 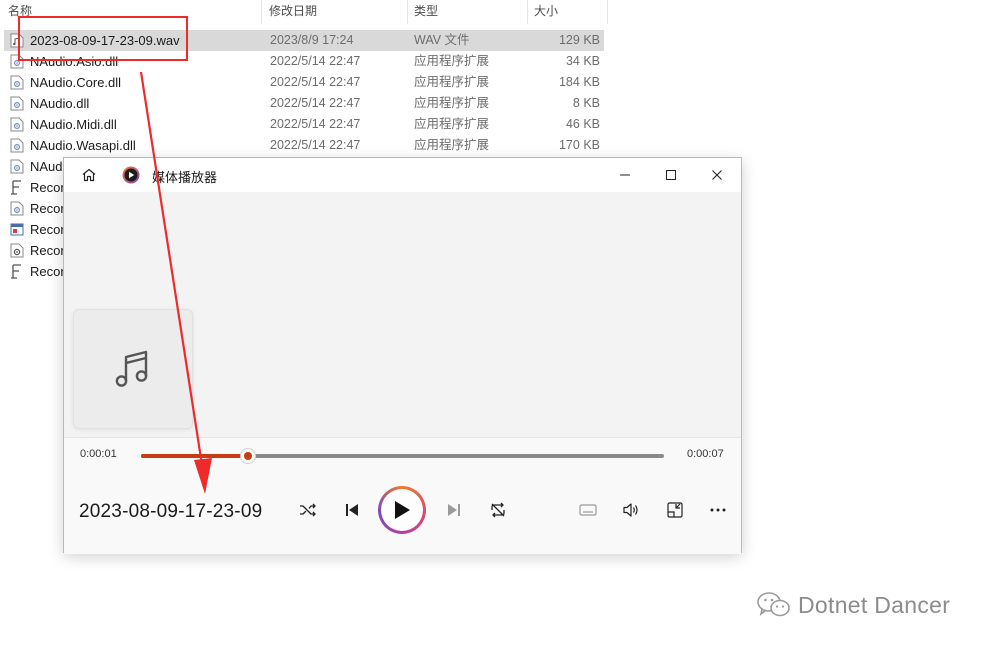 I want to click on wechat-logo-icon, so click(x=773, y=604).